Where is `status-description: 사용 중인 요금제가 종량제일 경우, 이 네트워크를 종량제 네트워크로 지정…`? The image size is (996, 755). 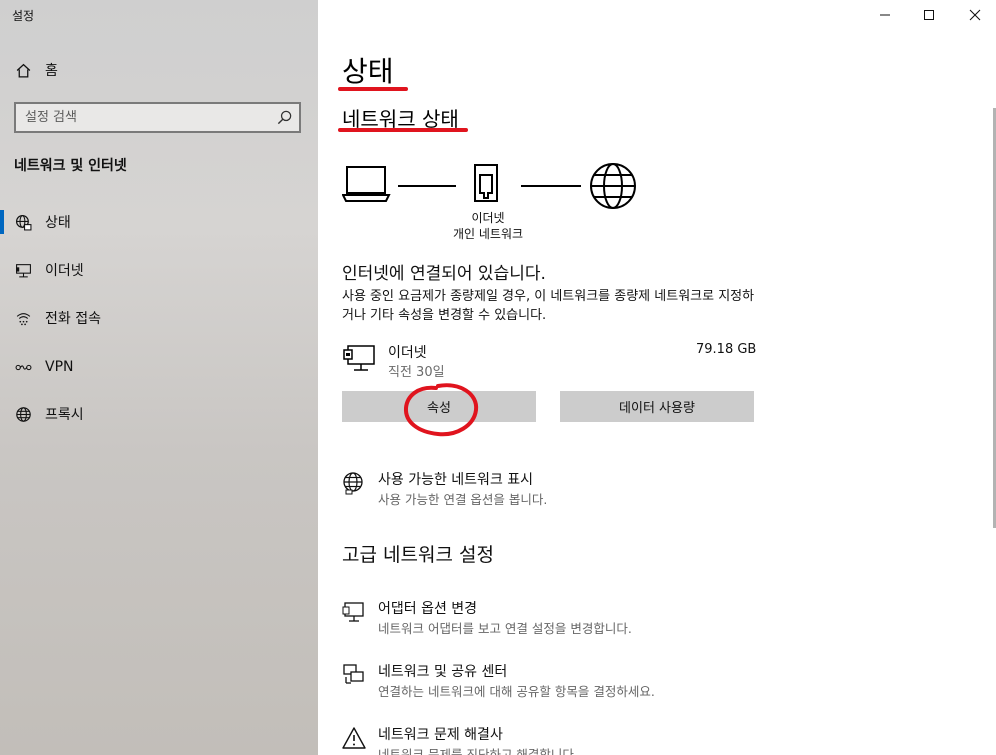
status-description: 사용 중인 요금제가 종량제일 경우, 이 네트워크를 종량제 네트워크로 지정… is located at coordinates (548, 306).